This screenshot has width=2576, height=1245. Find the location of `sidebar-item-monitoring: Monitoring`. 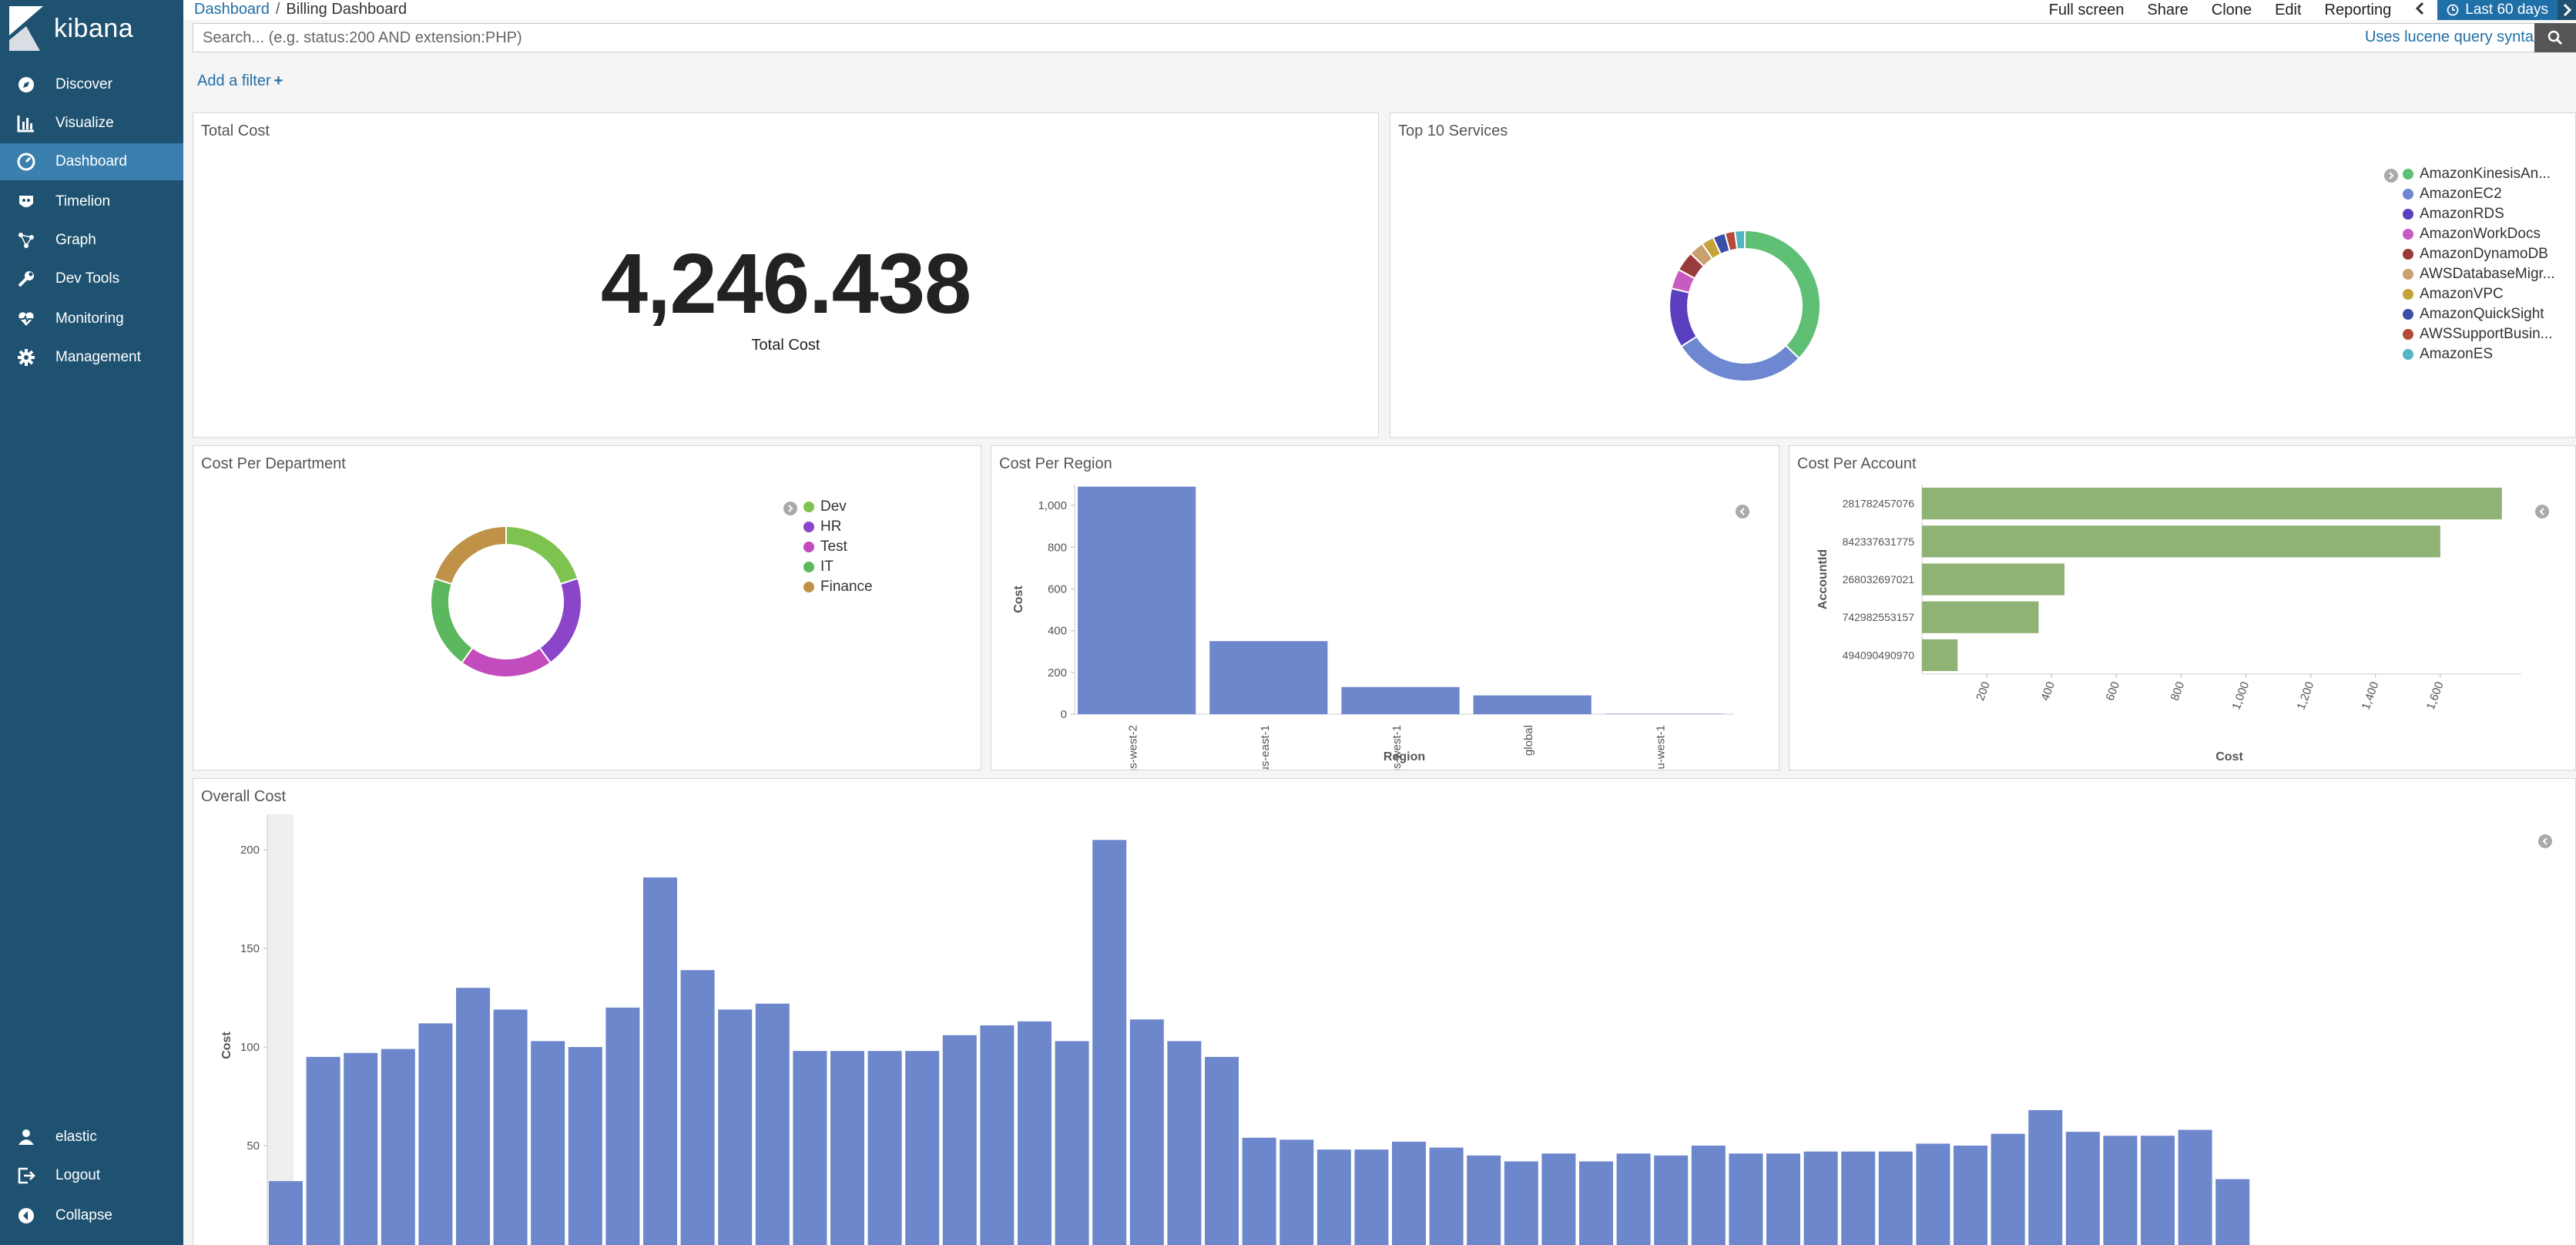

sidebar-item-monitoring: Monitoring is located at coordinates (91, 318).